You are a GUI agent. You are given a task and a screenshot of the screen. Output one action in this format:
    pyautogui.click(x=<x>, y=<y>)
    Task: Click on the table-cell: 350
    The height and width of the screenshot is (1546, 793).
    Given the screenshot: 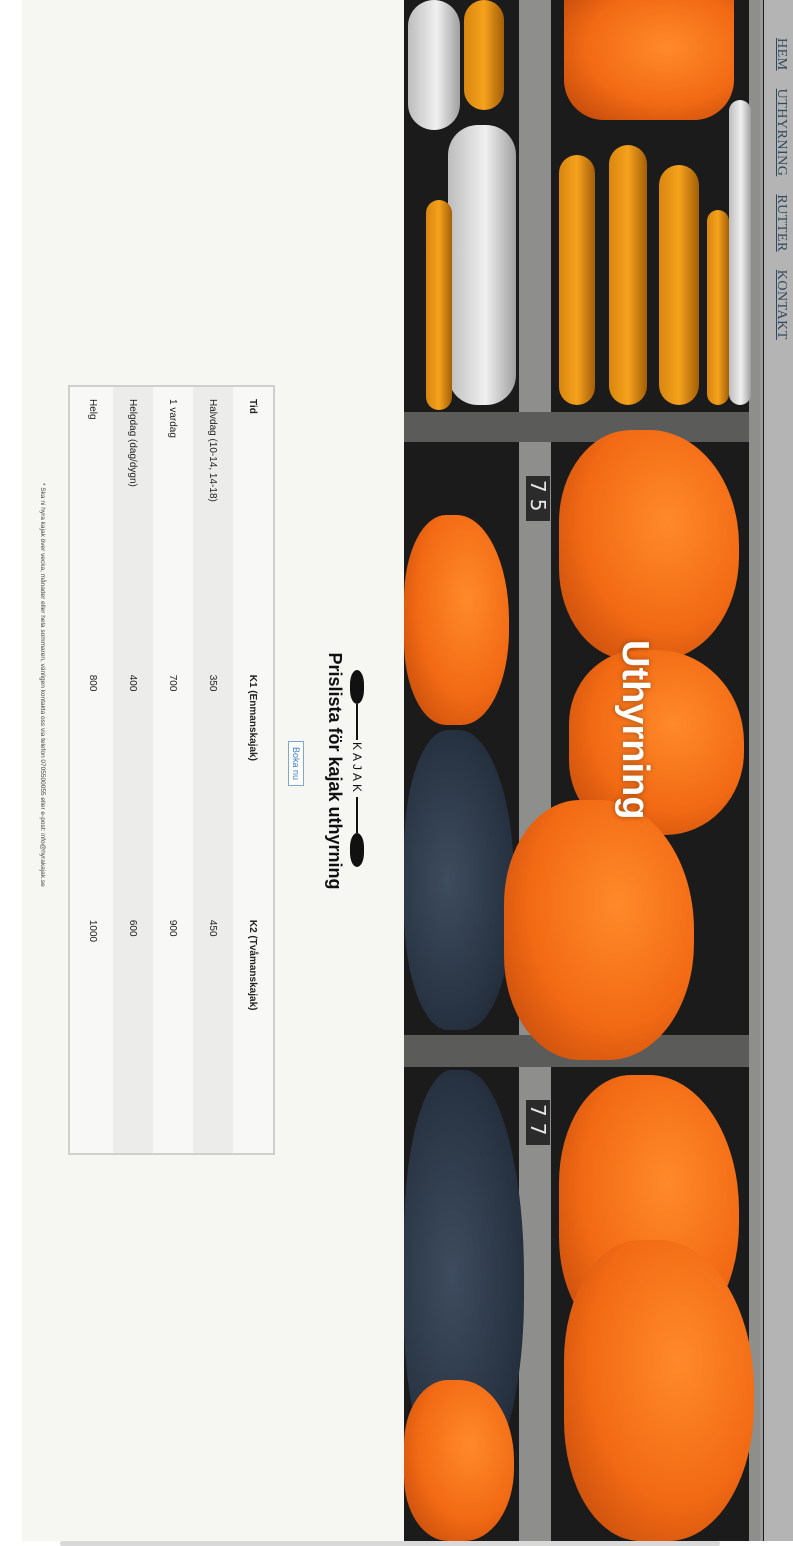 What is the action you would take?
    pyautogui.click(x=213, y=785)
    